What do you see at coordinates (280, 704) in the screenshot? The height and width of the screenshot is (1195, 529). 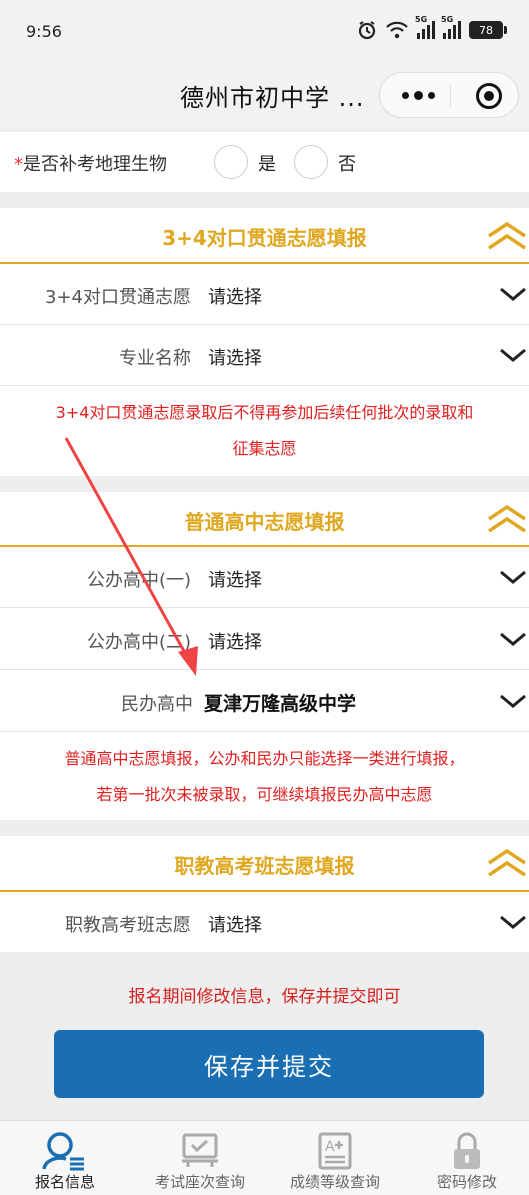 I see `row-value: 夏津万隆高级中学` at bounding box center [280, 704].